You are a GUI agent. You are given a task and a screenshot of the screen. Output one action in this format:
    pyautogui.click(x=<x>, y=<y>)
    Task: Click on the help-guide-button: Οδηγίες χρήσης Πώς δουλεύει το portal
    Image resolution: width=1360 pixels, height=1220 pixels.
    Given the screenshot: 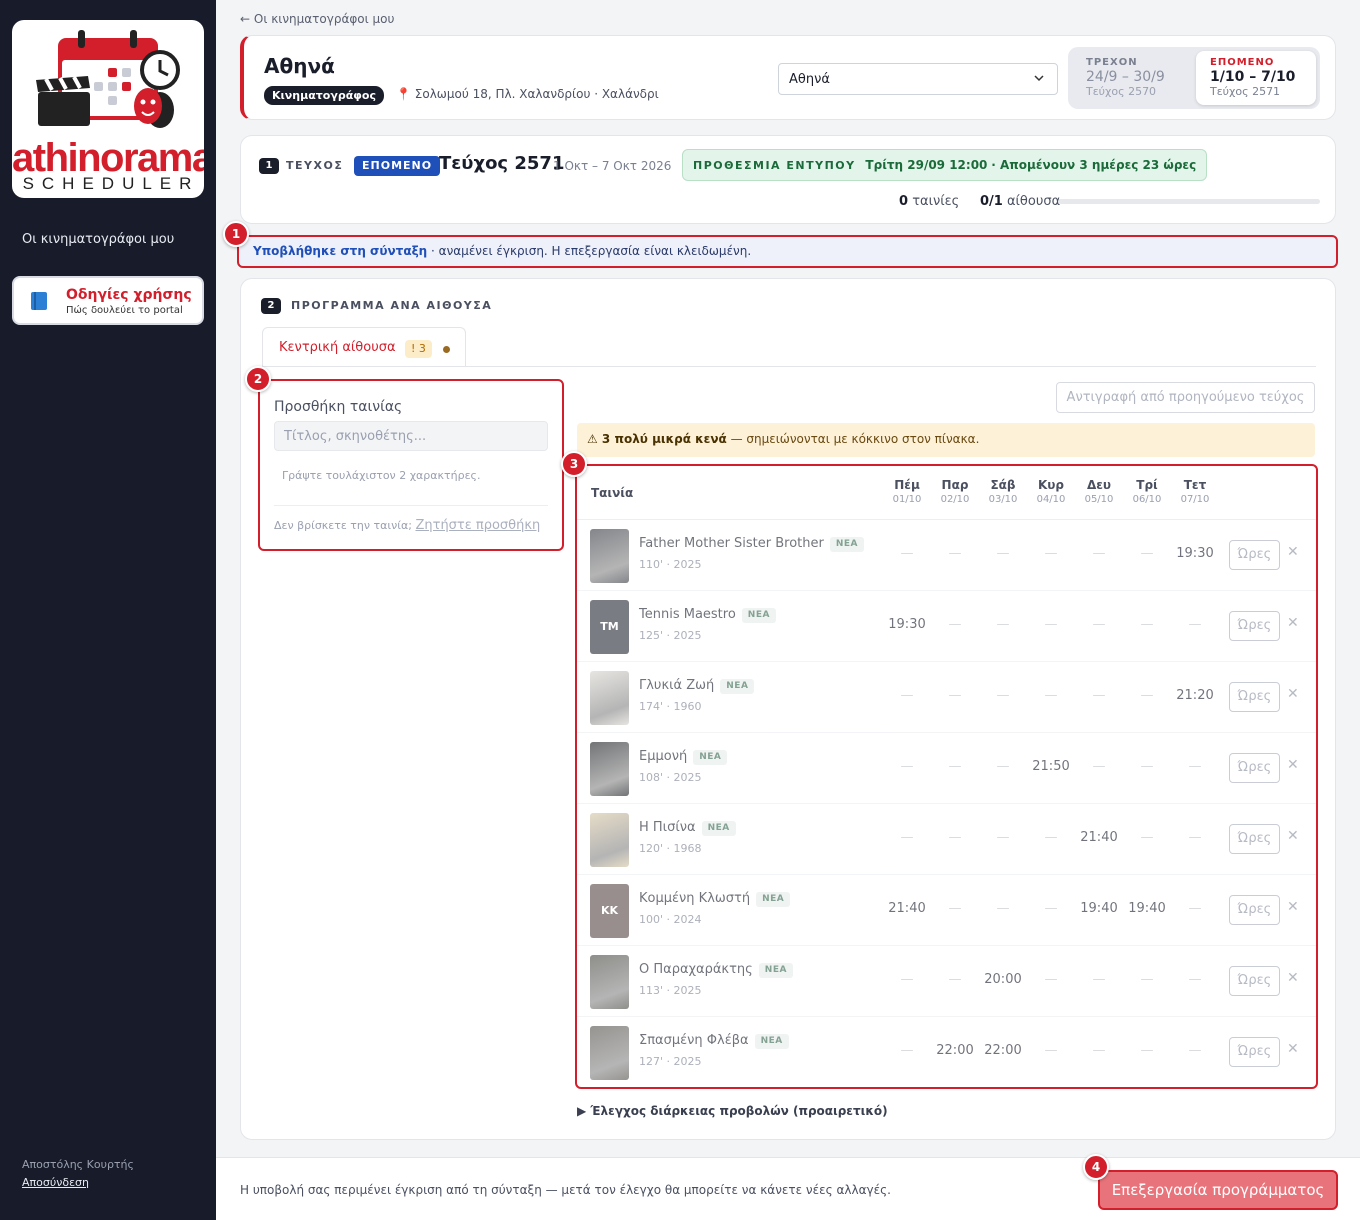 What is the action you would take?
    pyautogui.click(x=108, y=300)
    